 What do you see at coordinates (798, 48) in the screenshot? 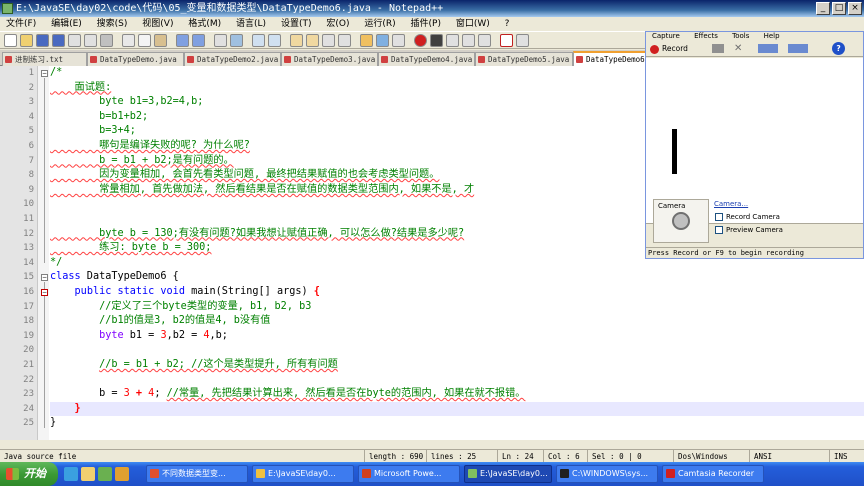
I see `options-icon` at bounding box center [798, 48].